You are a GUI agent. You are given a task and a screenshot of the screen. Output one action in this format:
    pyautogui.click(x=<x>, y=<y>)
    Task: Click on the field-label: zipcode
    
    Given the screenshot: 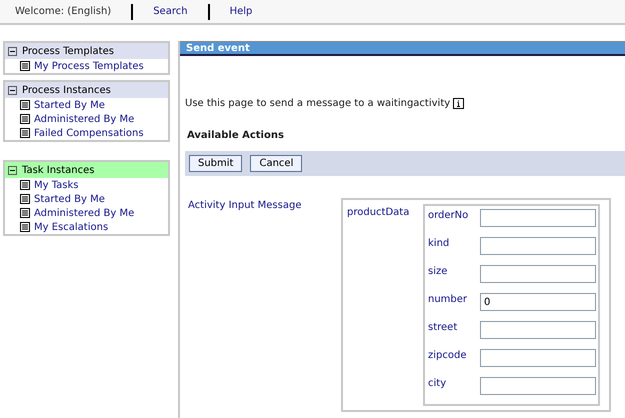 What is the action you would take?
    pyautogui.click(x=448, y=356)
    